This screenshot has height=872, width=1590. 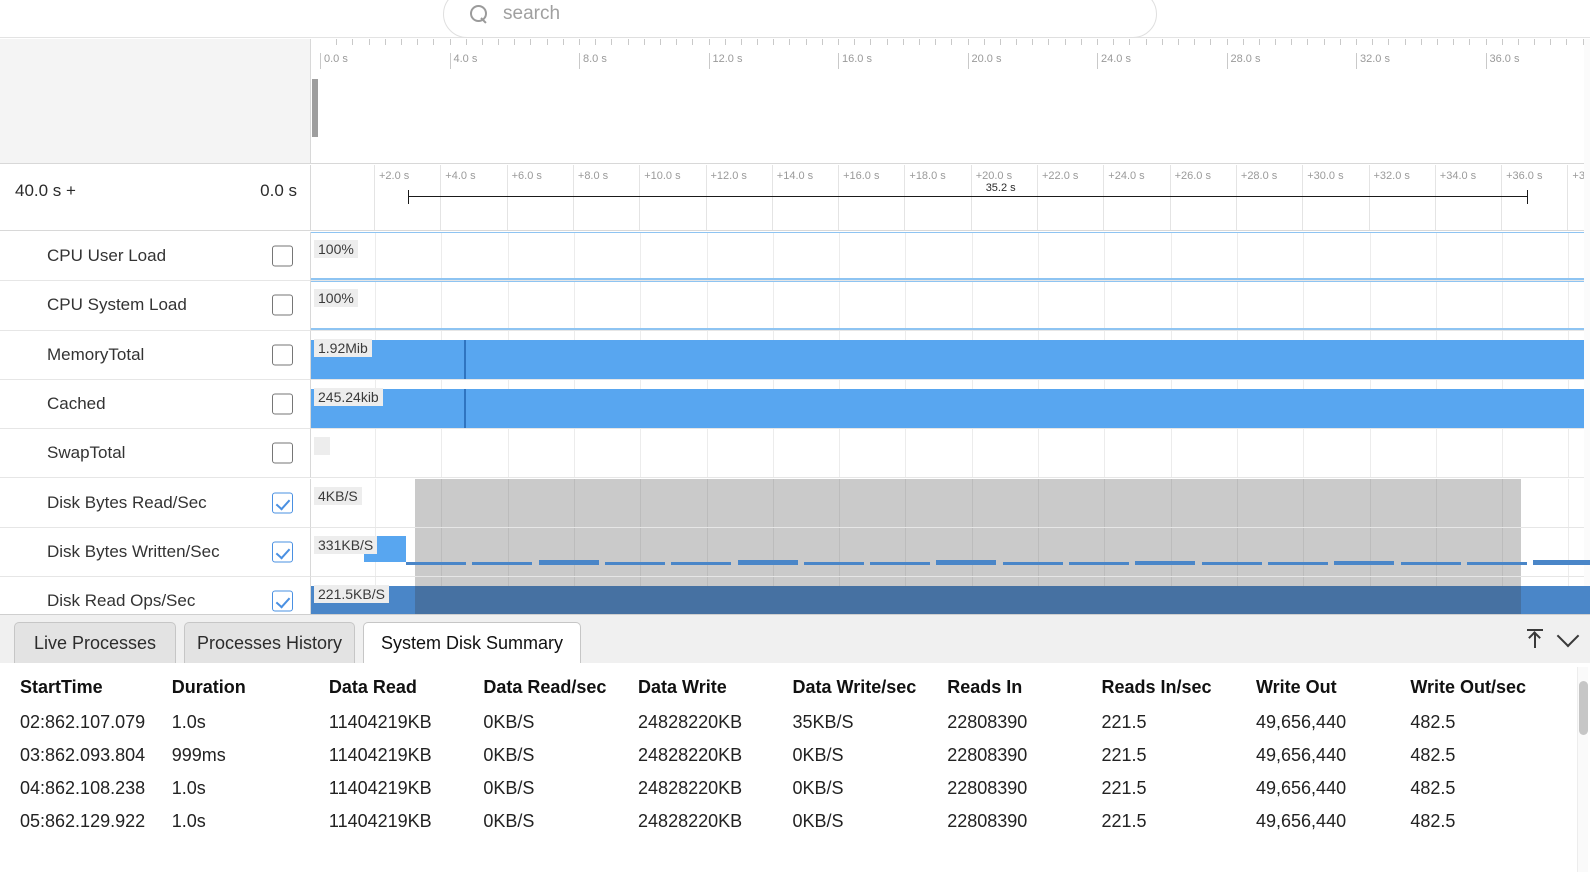 What do you see at coordinates (967, 196) in the screenshot?
I see `selection-span-bar` at bounding box center [967, 196].